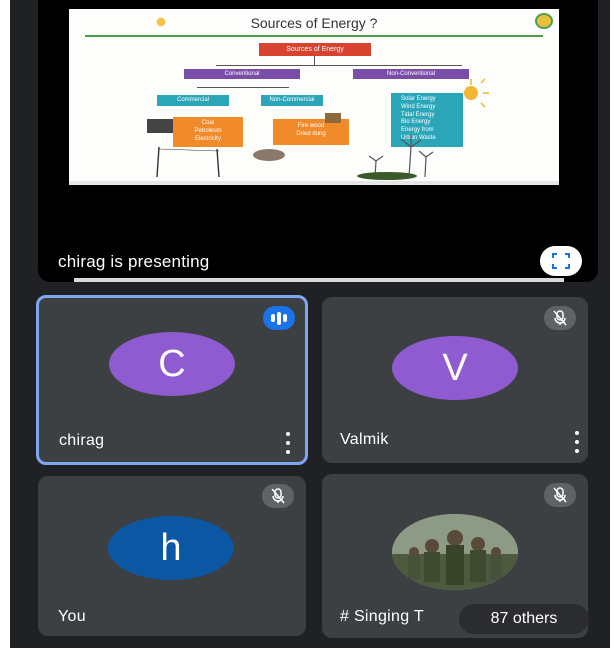  I want to click on fullscreen-icon, so click(561, 261).